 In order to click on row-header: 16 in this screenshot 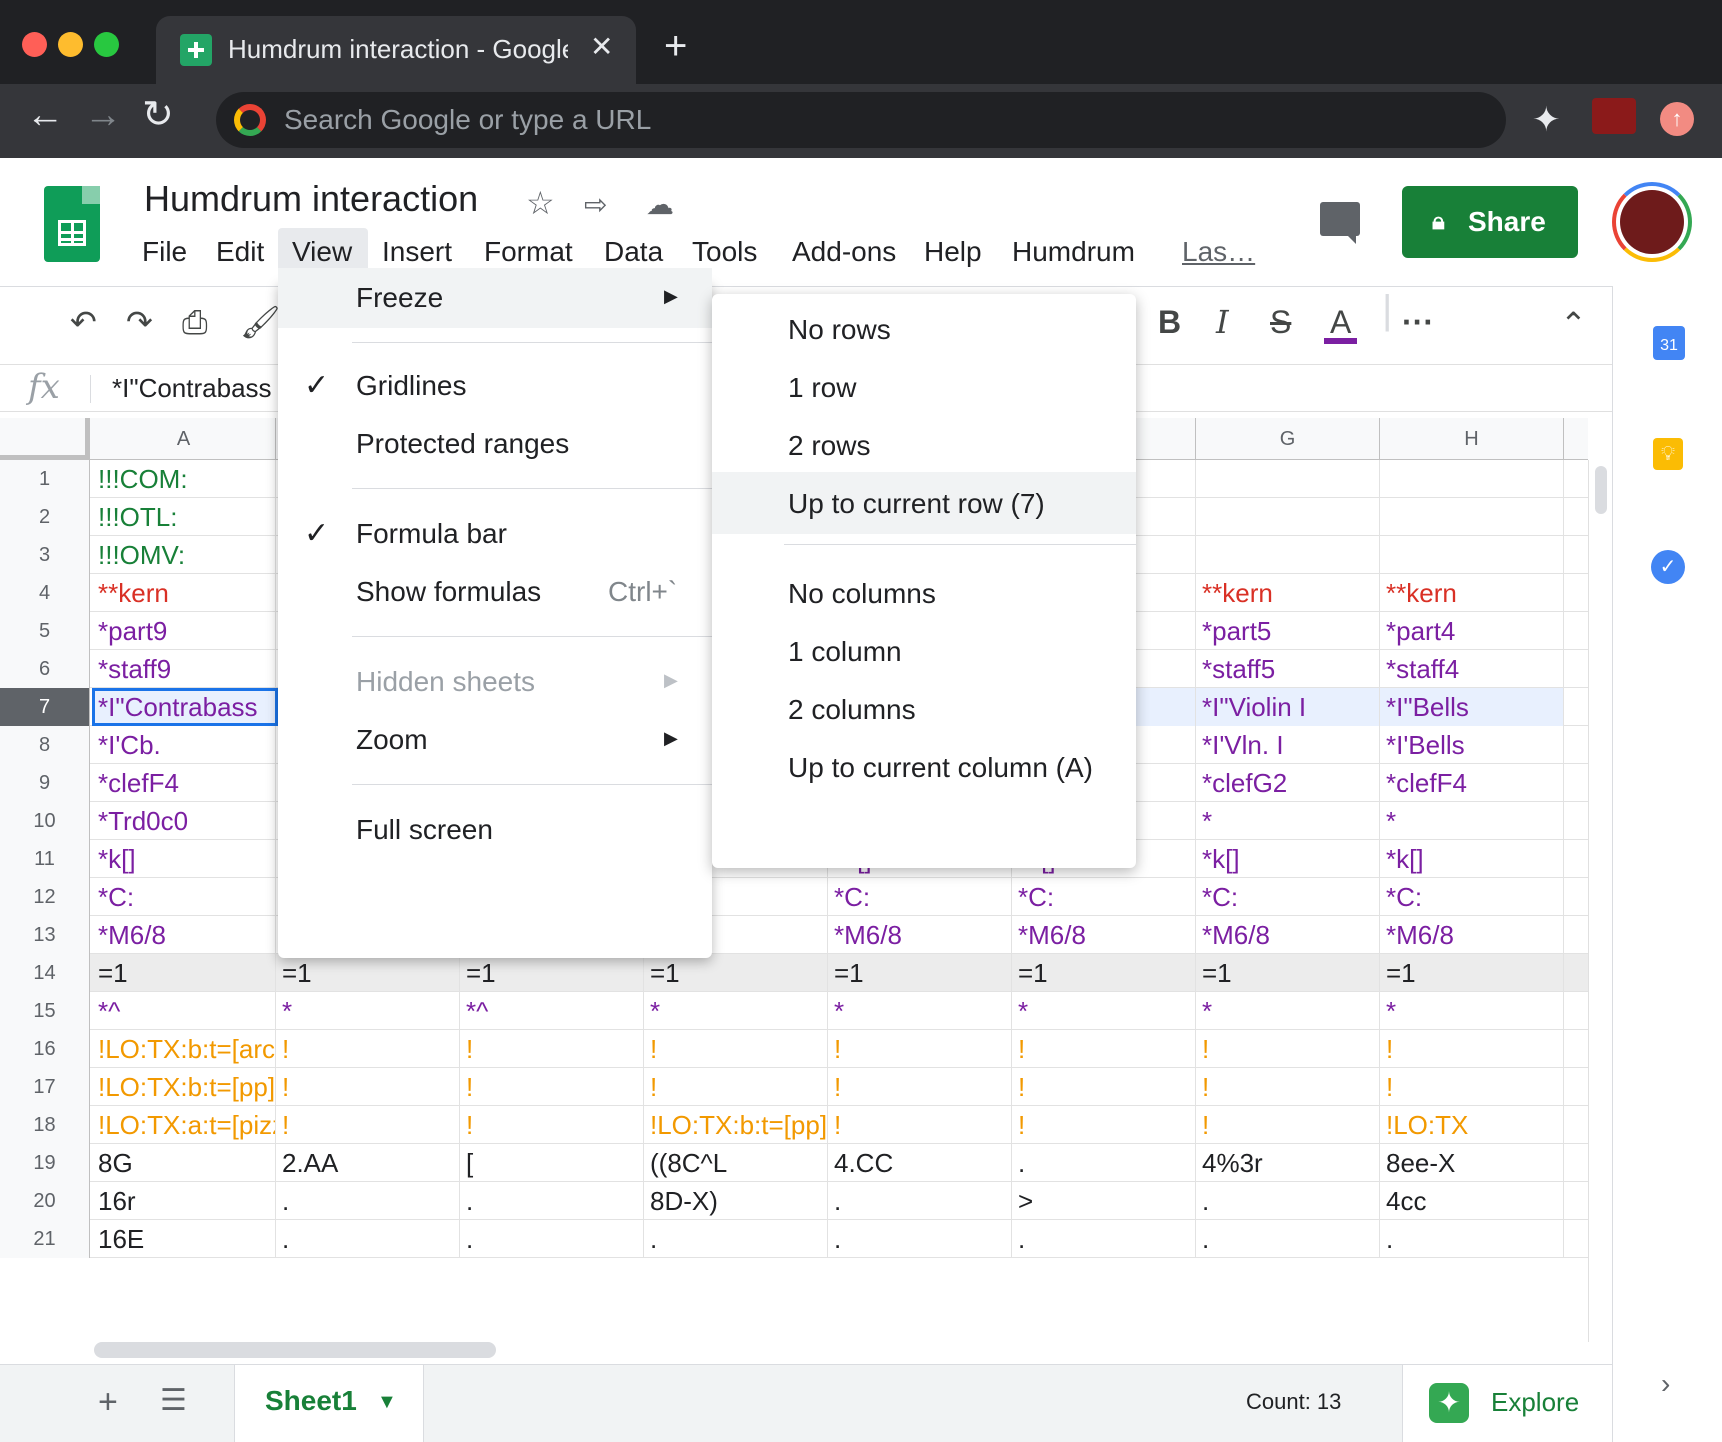, I will do `click(45, 1049)`.